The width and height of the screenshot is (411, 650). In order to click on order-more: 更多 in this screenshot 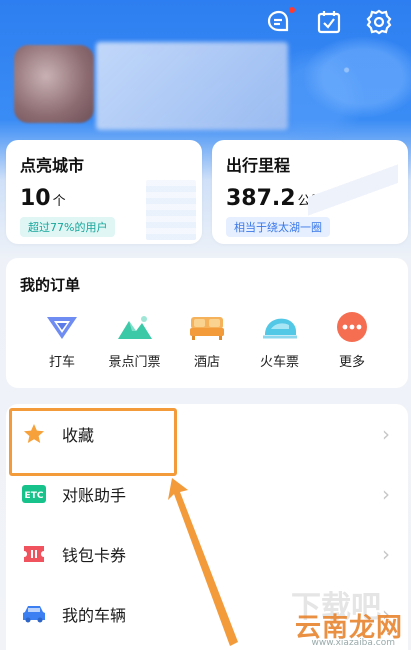, I will do `click(352, 340)`.